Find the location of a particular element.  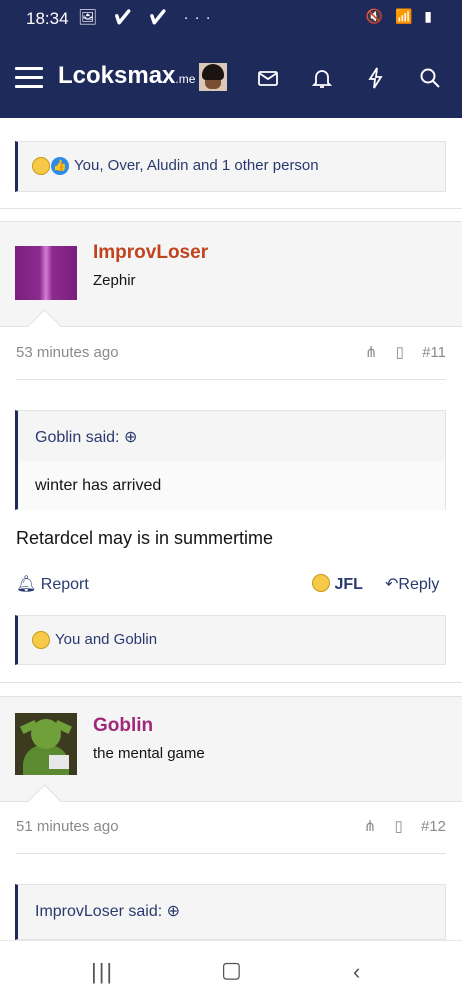

home-icon: ▢ is located at coordinates (231, 970).